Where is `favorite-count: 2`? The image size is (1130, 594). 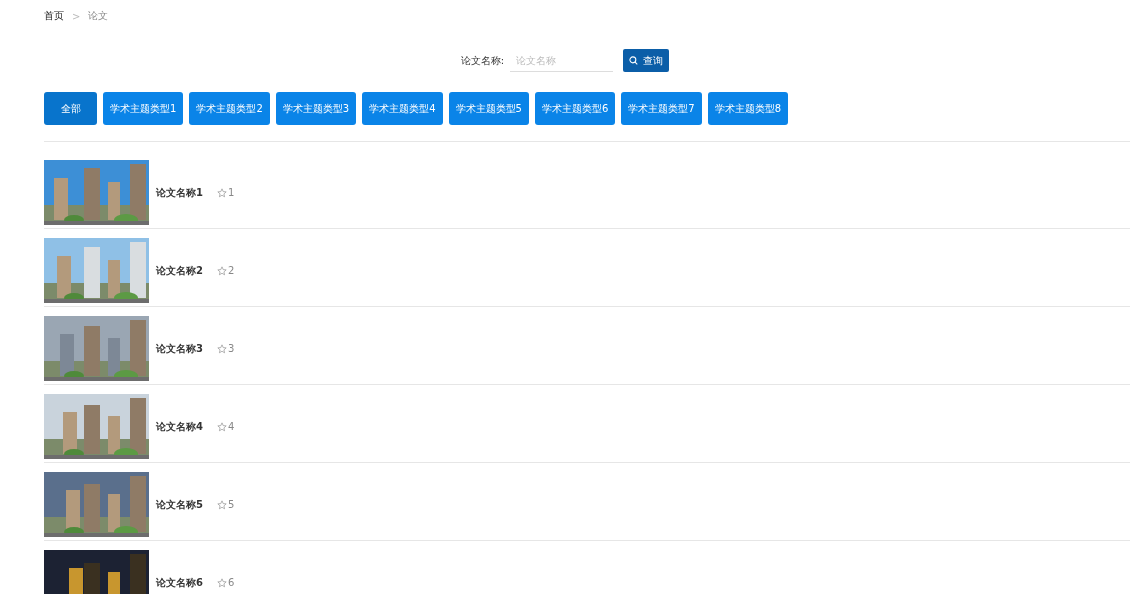
favorite-count: 2 is located at coordinates (231, 270).